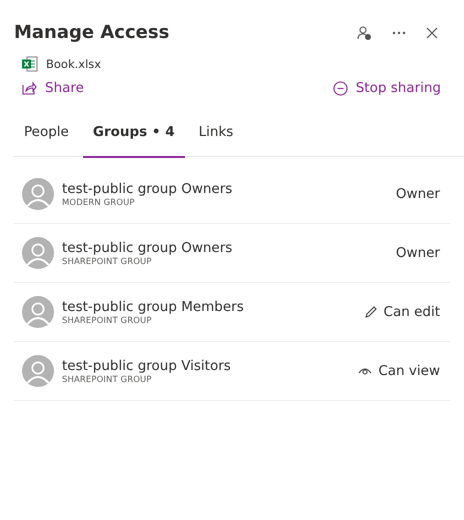 The width and height of the screenshot is (464, 520). Describe the element at coordinates (340, 88) in the screenshot. I see `minus-circle-icon` at that location.